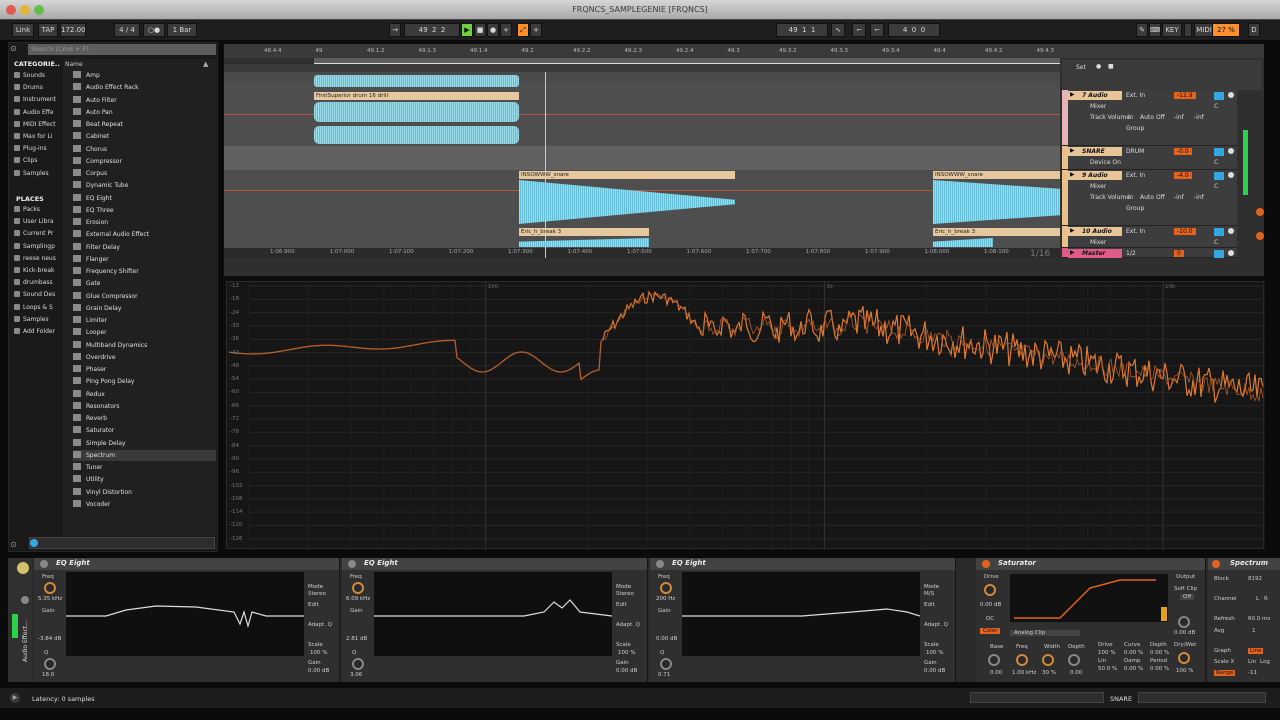 This screenshot has width=1280, height=720. Describe the element at coordinates (127, 30) in the screenshot. I see `time-signature-field: 4 / 4` at that location.